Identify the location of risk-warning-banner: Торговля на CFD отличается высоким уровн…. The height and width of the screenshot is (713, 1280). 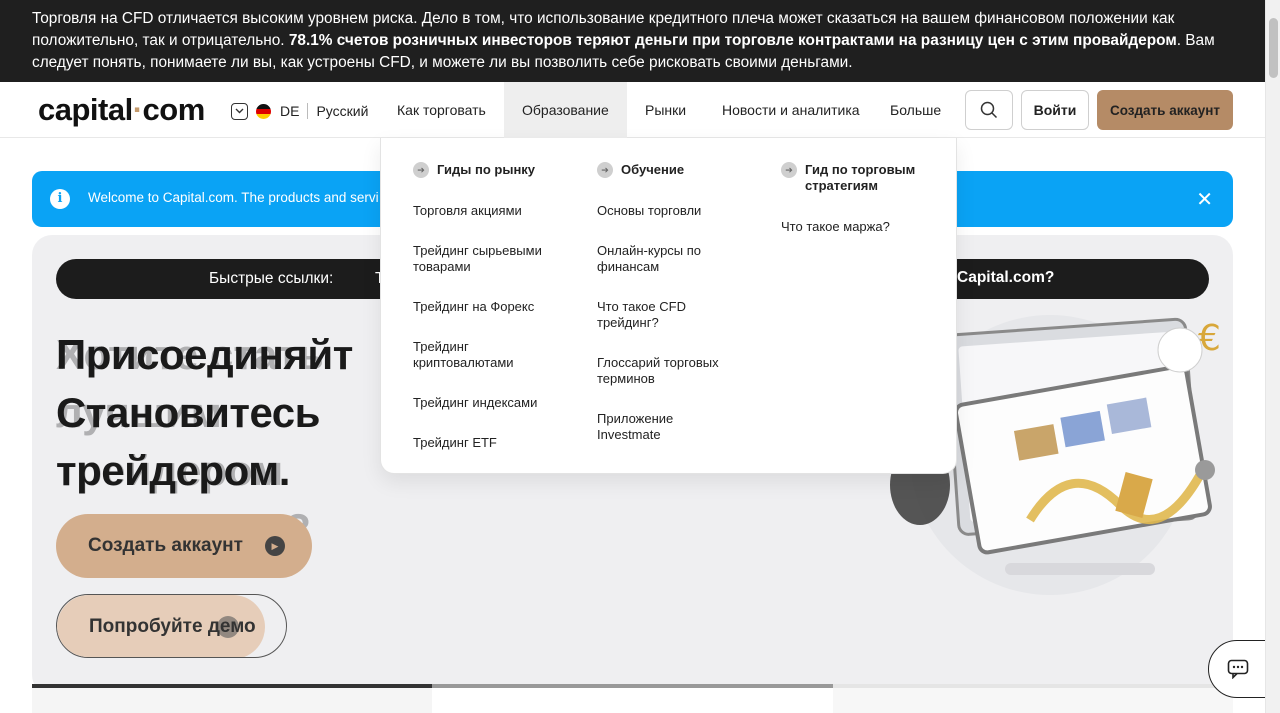
(632, 41).